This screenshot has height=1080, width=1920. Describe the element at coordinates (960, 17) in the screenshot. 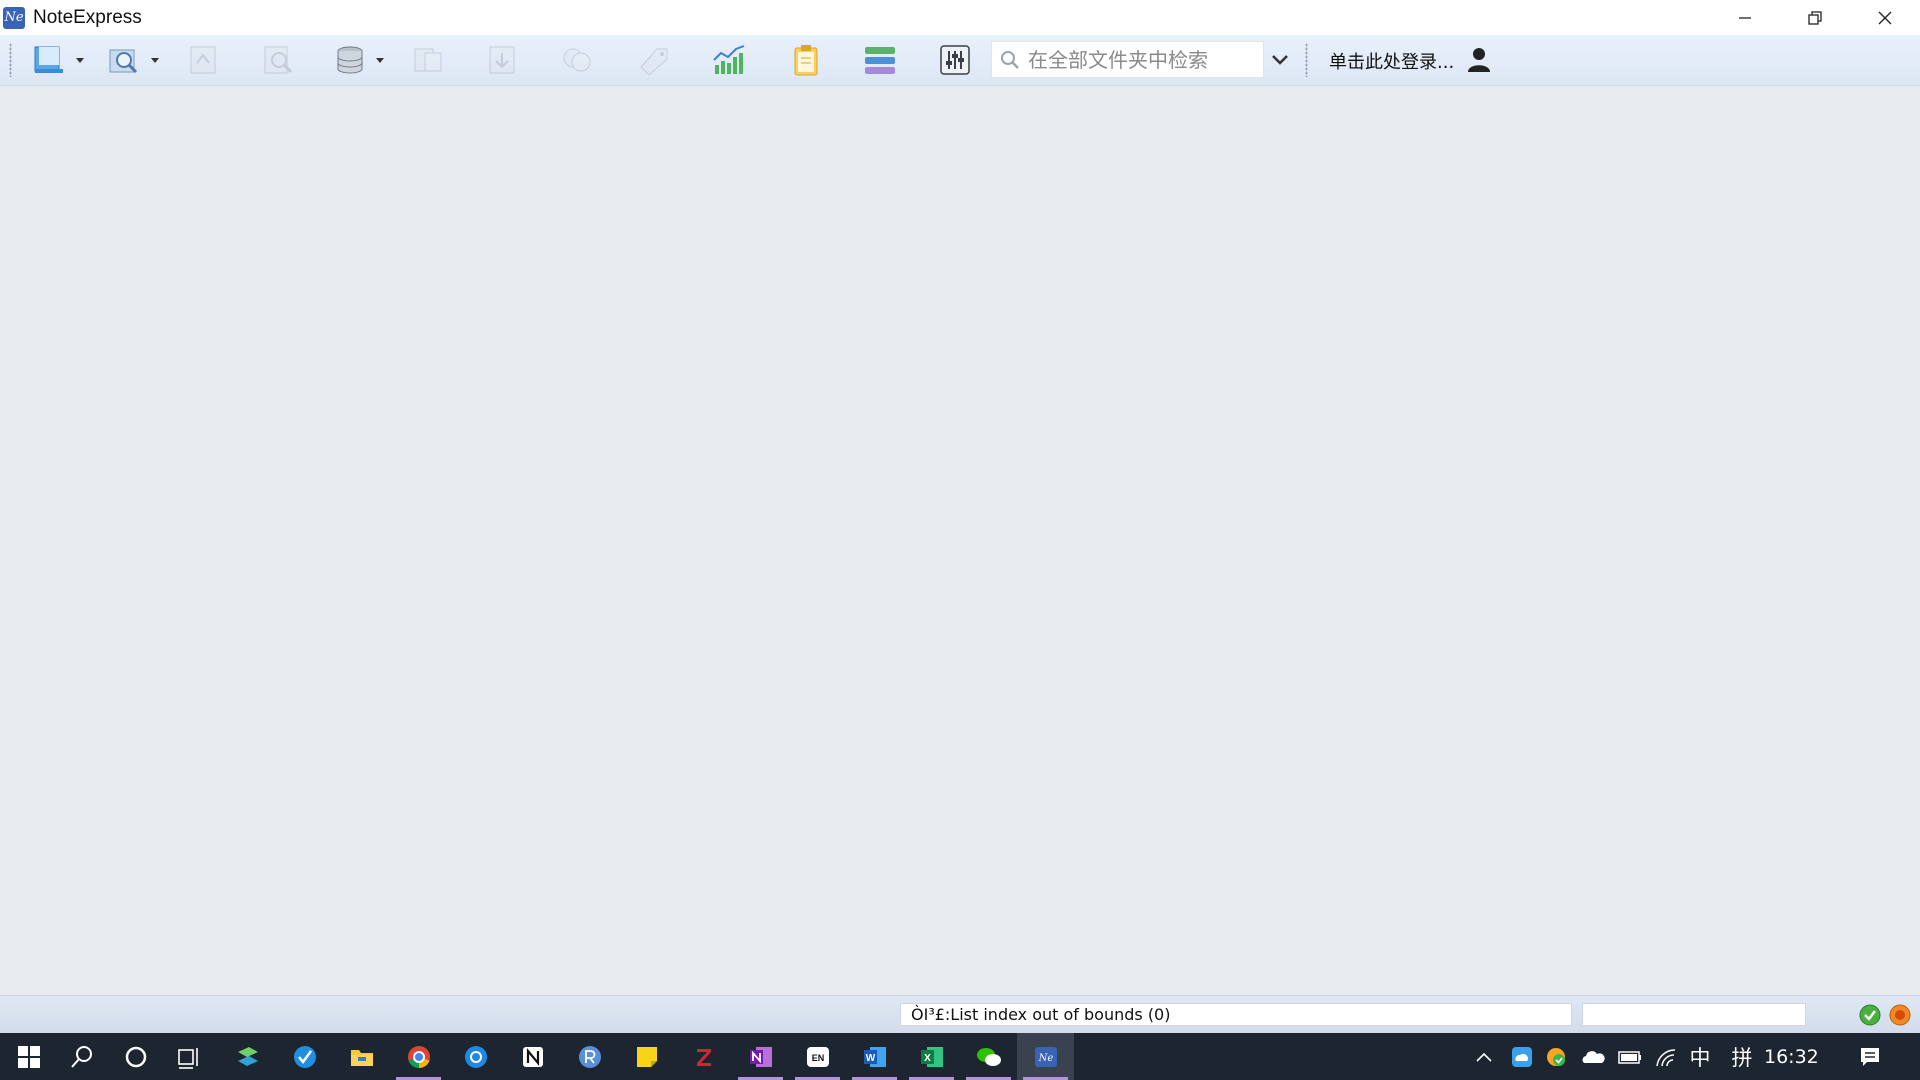

I see `title-bar: Ne NoteExpress` at that location.